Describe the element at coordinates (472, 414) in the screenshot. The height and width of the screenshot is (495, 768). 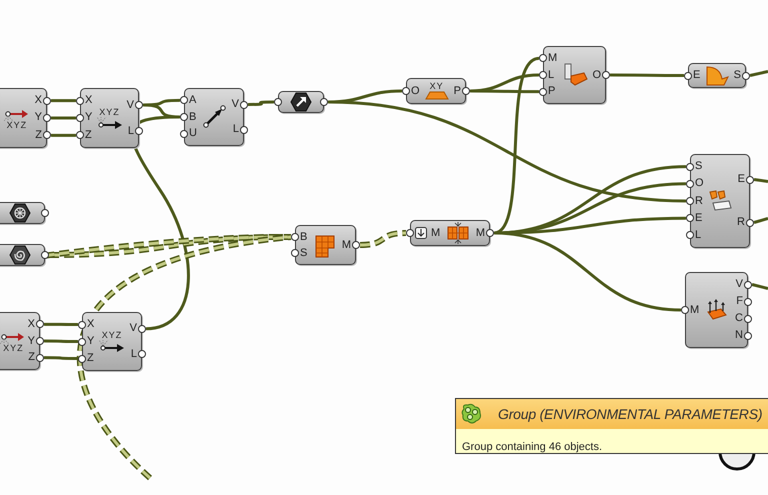
I see `group-icon` at that location.